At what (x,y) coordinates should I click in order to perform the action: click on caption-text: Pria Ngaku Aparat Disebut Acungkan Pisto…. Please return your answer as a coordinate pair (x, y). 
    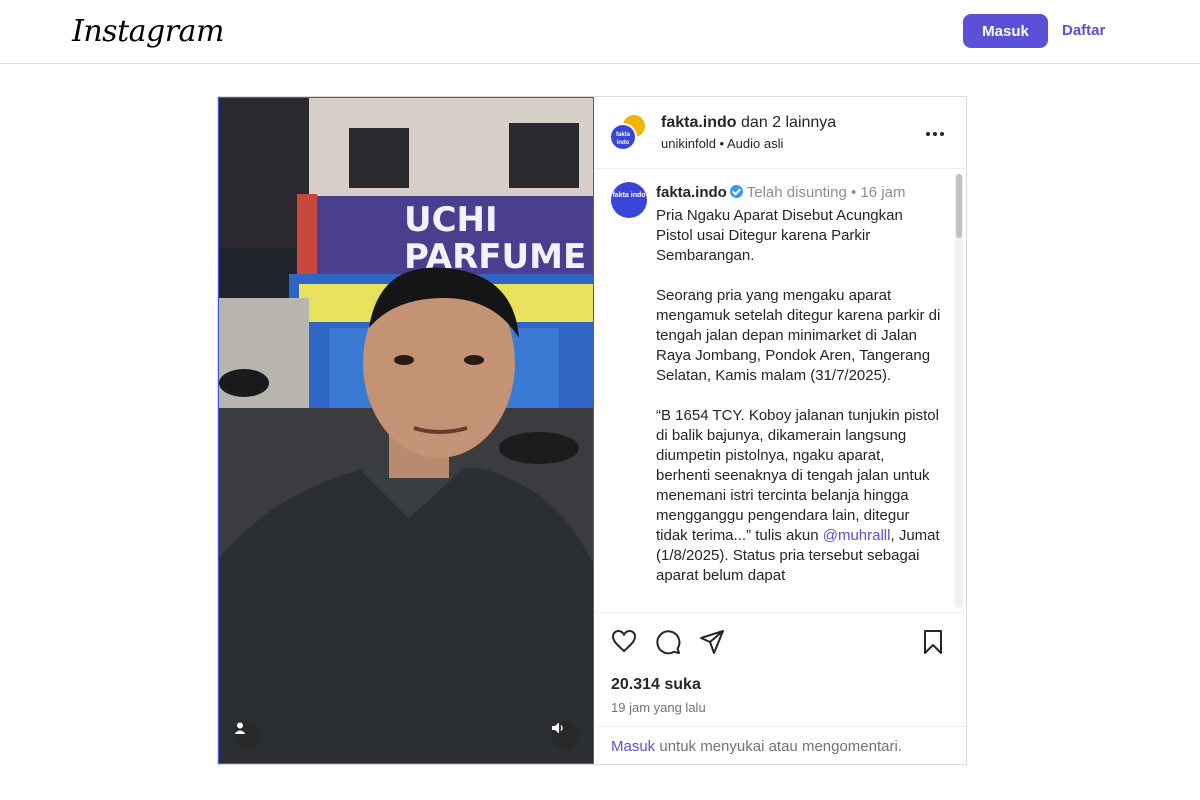
    Looking at the image, I should click on (798, 396).